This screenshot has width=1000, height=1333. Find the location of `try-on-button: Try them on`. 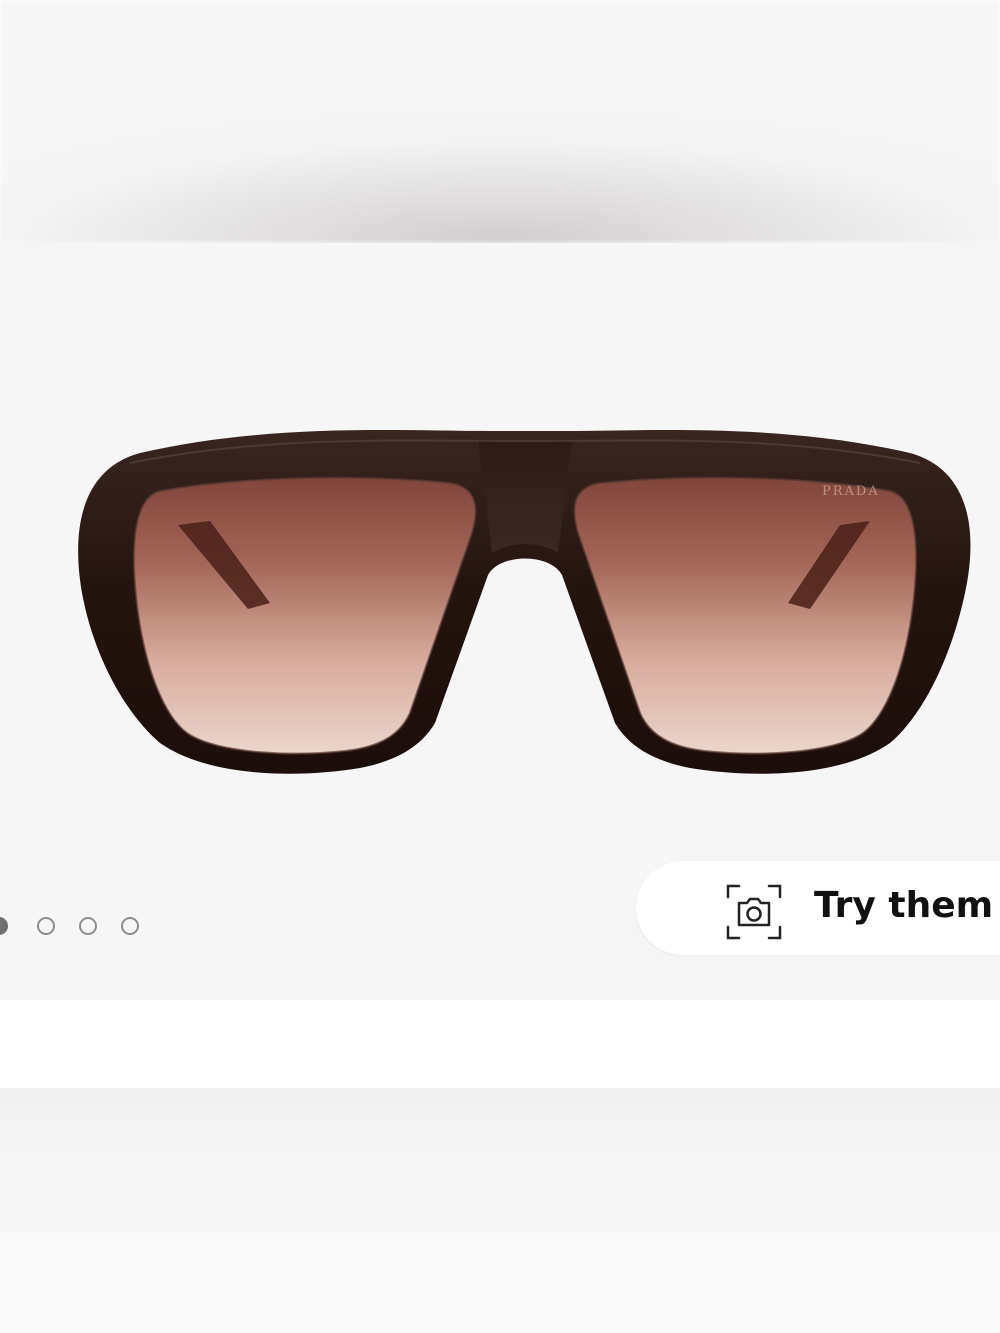

try-on-button: Try them on is located at coordinates (818, 908).